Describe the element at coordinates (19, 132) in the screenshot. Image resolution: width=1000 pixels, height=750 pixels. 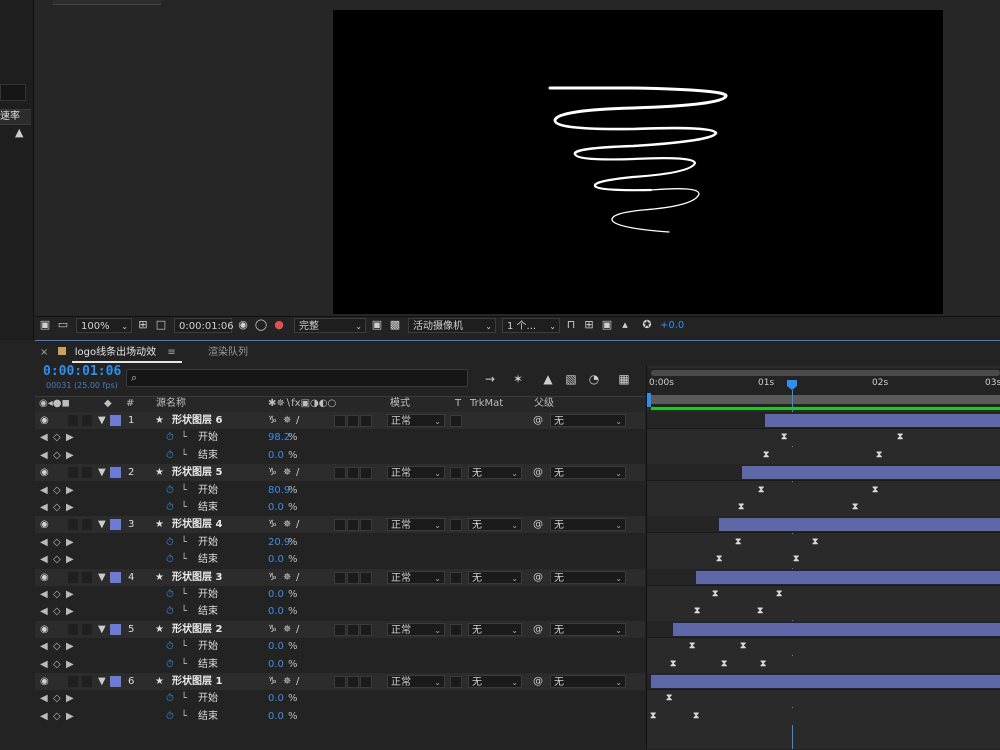
I see `hierarchy-icon: ▲` at that location.